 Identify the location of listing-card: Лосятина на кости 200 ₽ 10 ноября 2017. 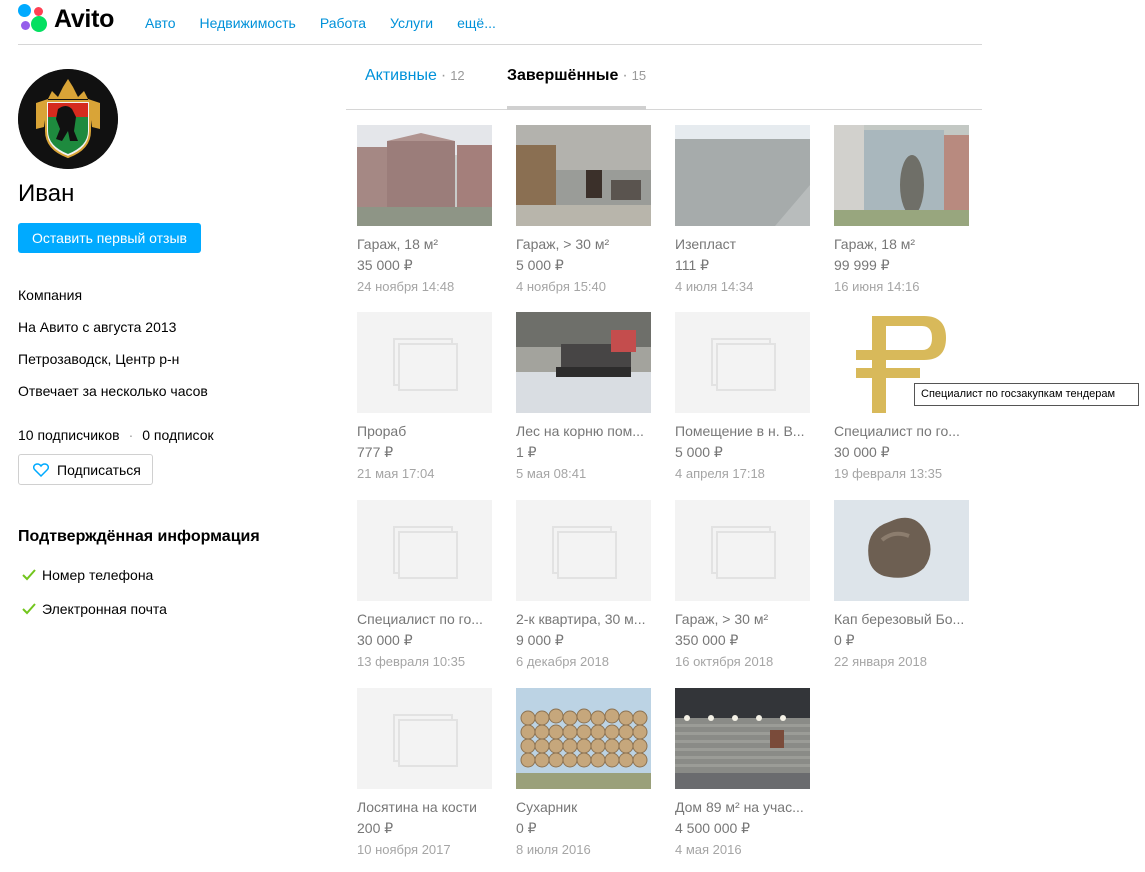
(424, 772).